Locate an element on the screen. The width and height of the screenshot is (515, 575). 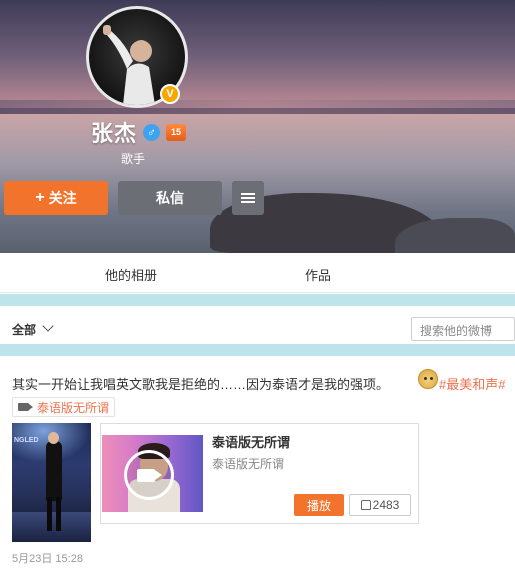
video-link-label: 泰语版无所谓 is located at coordinates (73, 407).